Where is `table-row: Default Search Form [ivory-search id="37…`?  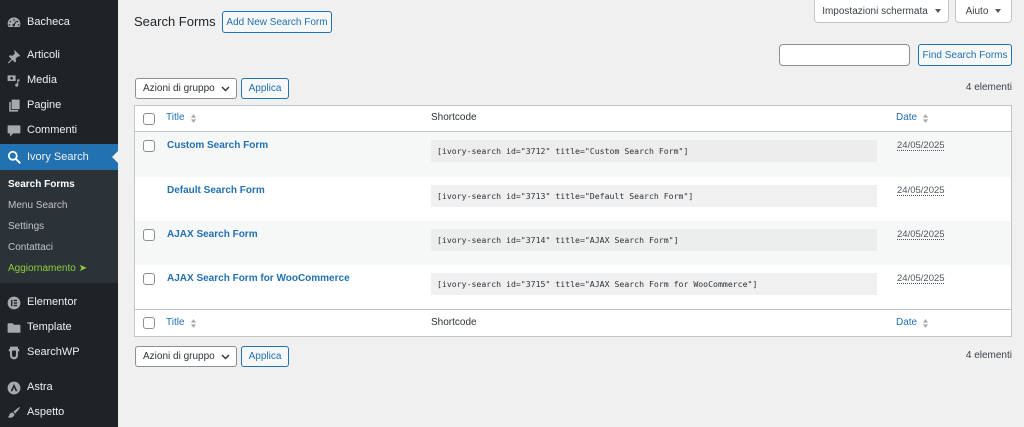
table-row: Default Search Form [ivory-search id="37… is located at coordinates (573, 199).